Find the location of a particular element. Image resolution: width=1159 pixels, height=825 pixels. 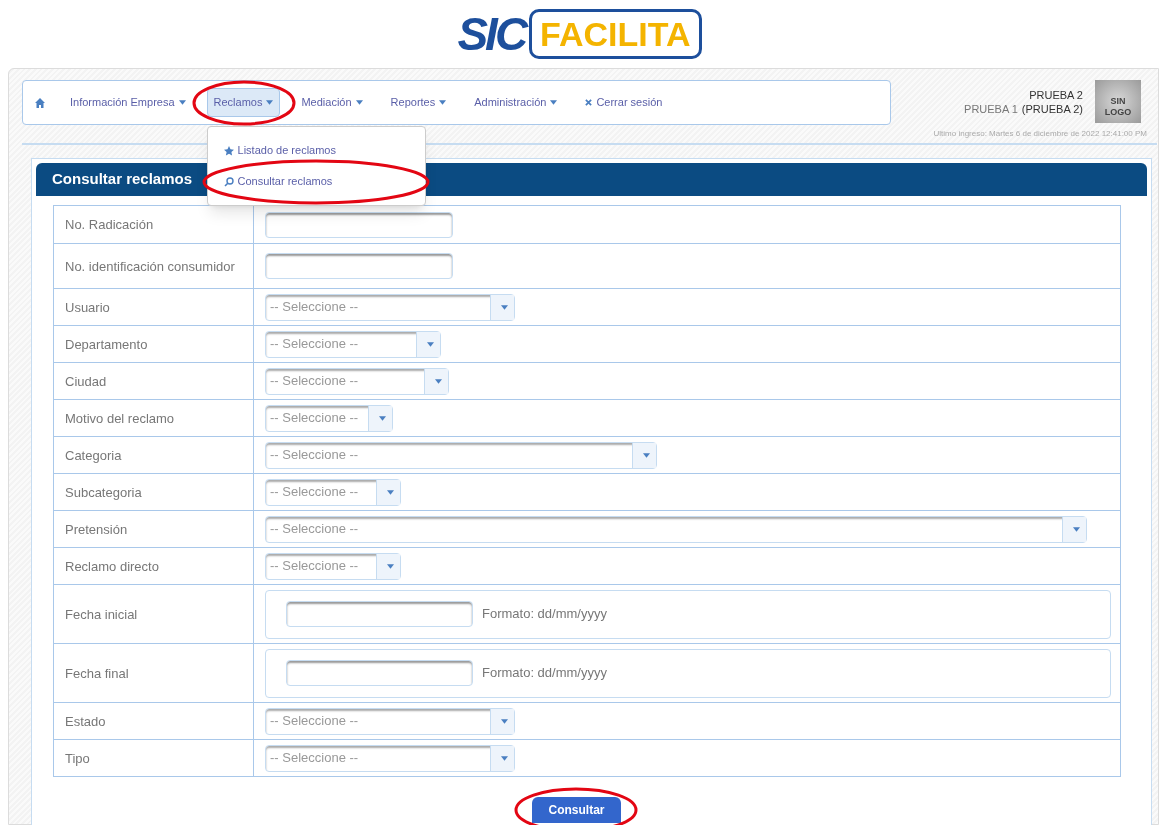

last-login-text: Ultimo ingreso: Martes 6 de diciembre de 2022 12:41:00 PM is located at coordinates (1040, 134).